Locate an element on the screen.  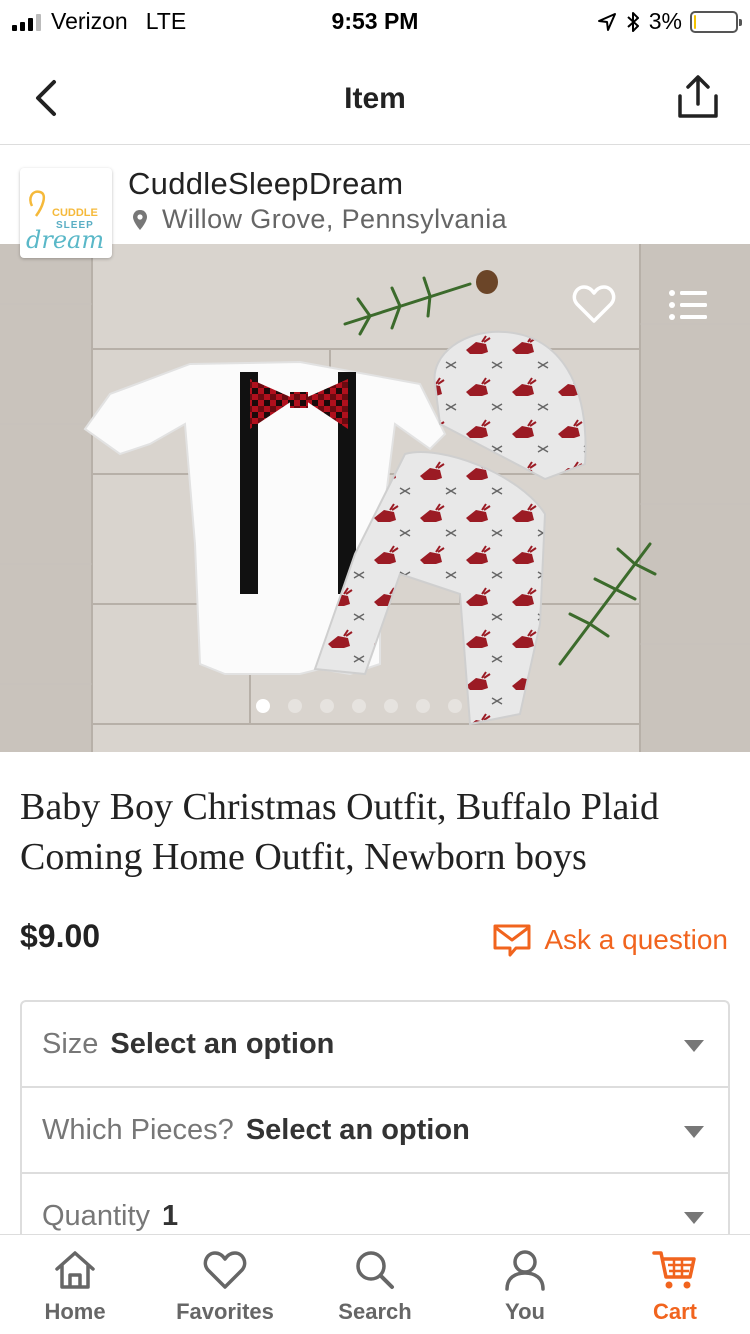
shop-location: Willow Grove, Pennsylvania is located at coordinates (319, 219).